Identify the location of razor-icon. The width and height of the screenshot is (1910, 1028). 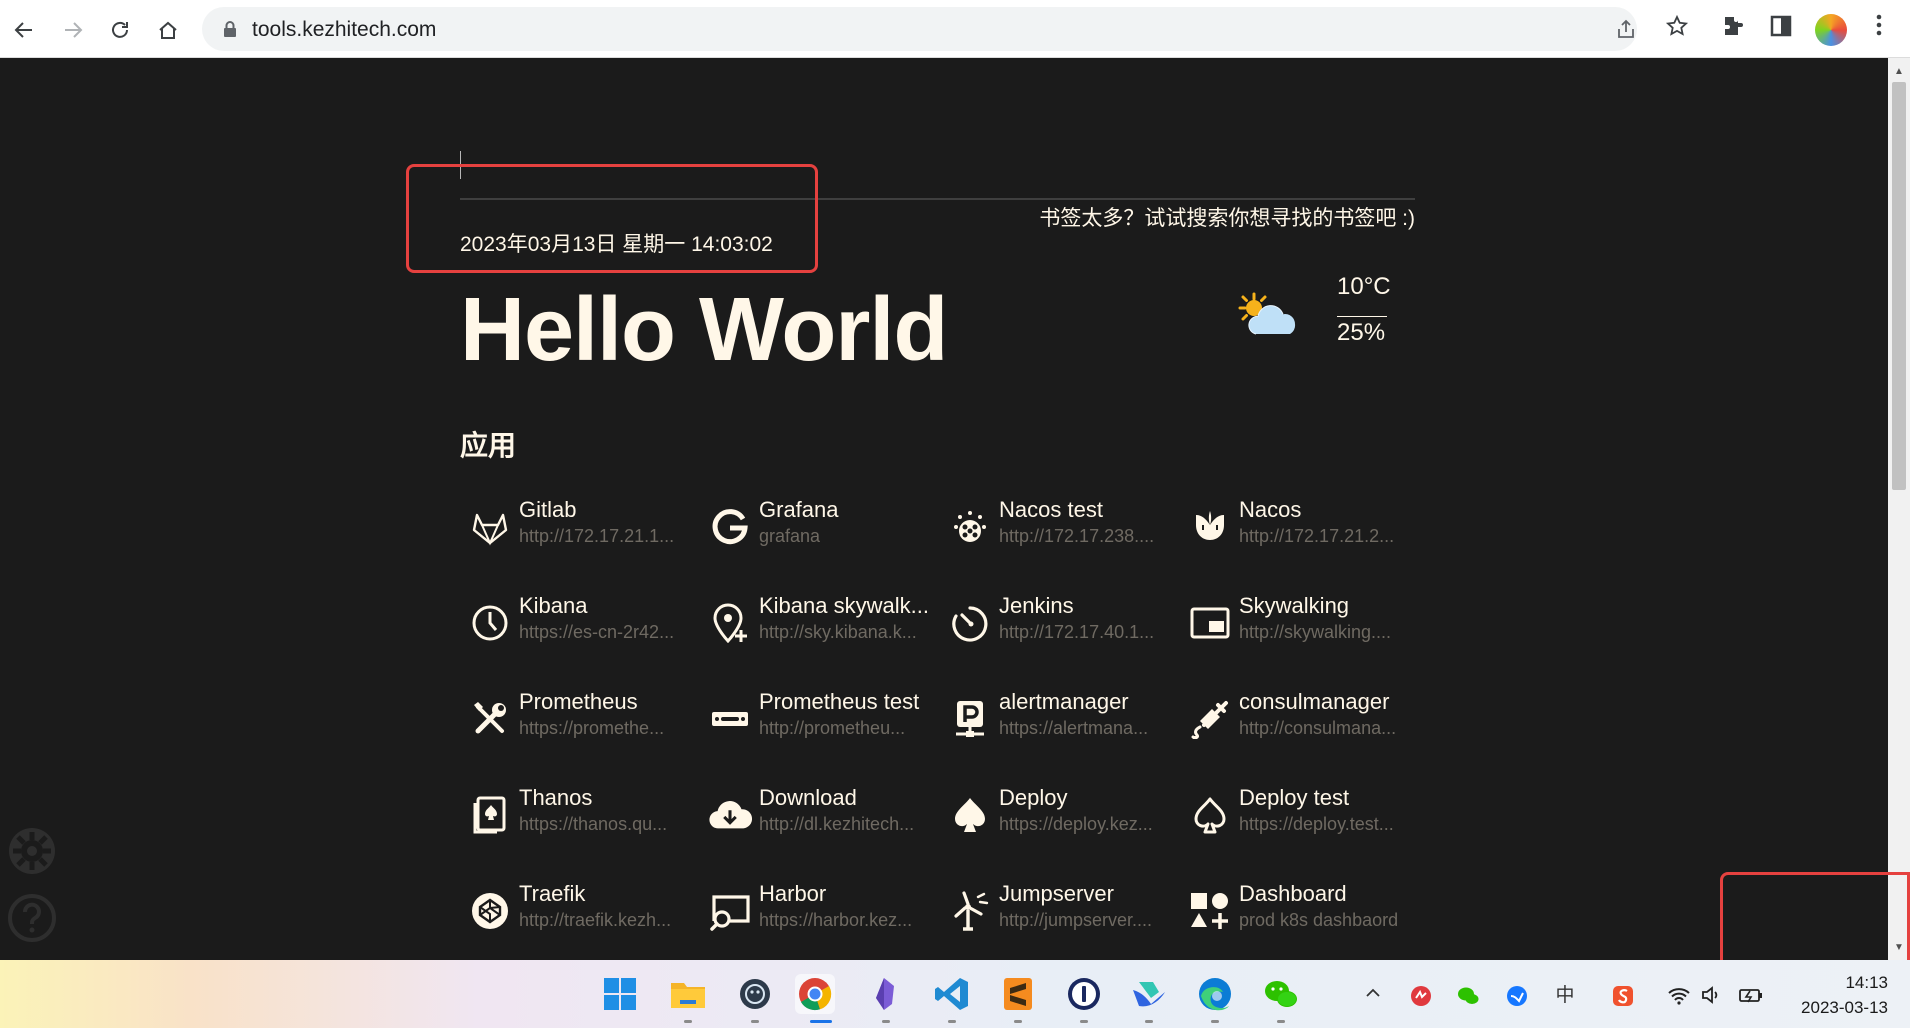
(730, 719).